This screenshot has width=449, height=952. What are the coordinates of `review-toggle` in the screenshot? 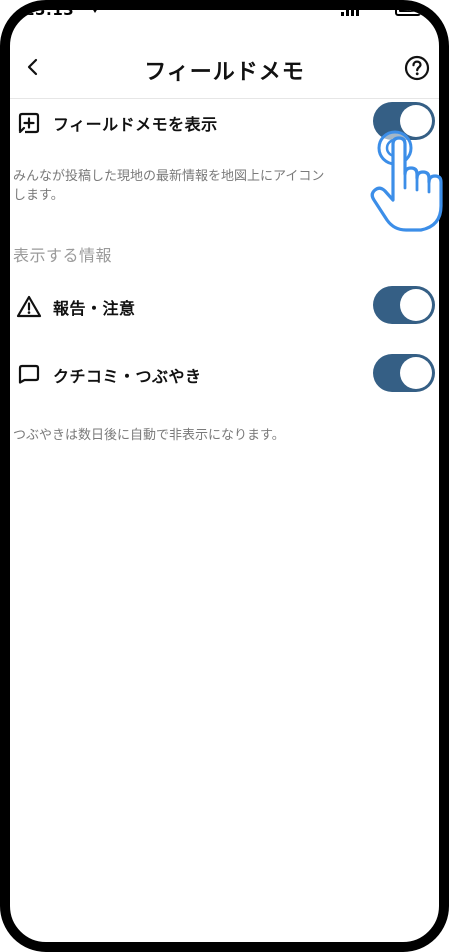 It's located at (404, 373).